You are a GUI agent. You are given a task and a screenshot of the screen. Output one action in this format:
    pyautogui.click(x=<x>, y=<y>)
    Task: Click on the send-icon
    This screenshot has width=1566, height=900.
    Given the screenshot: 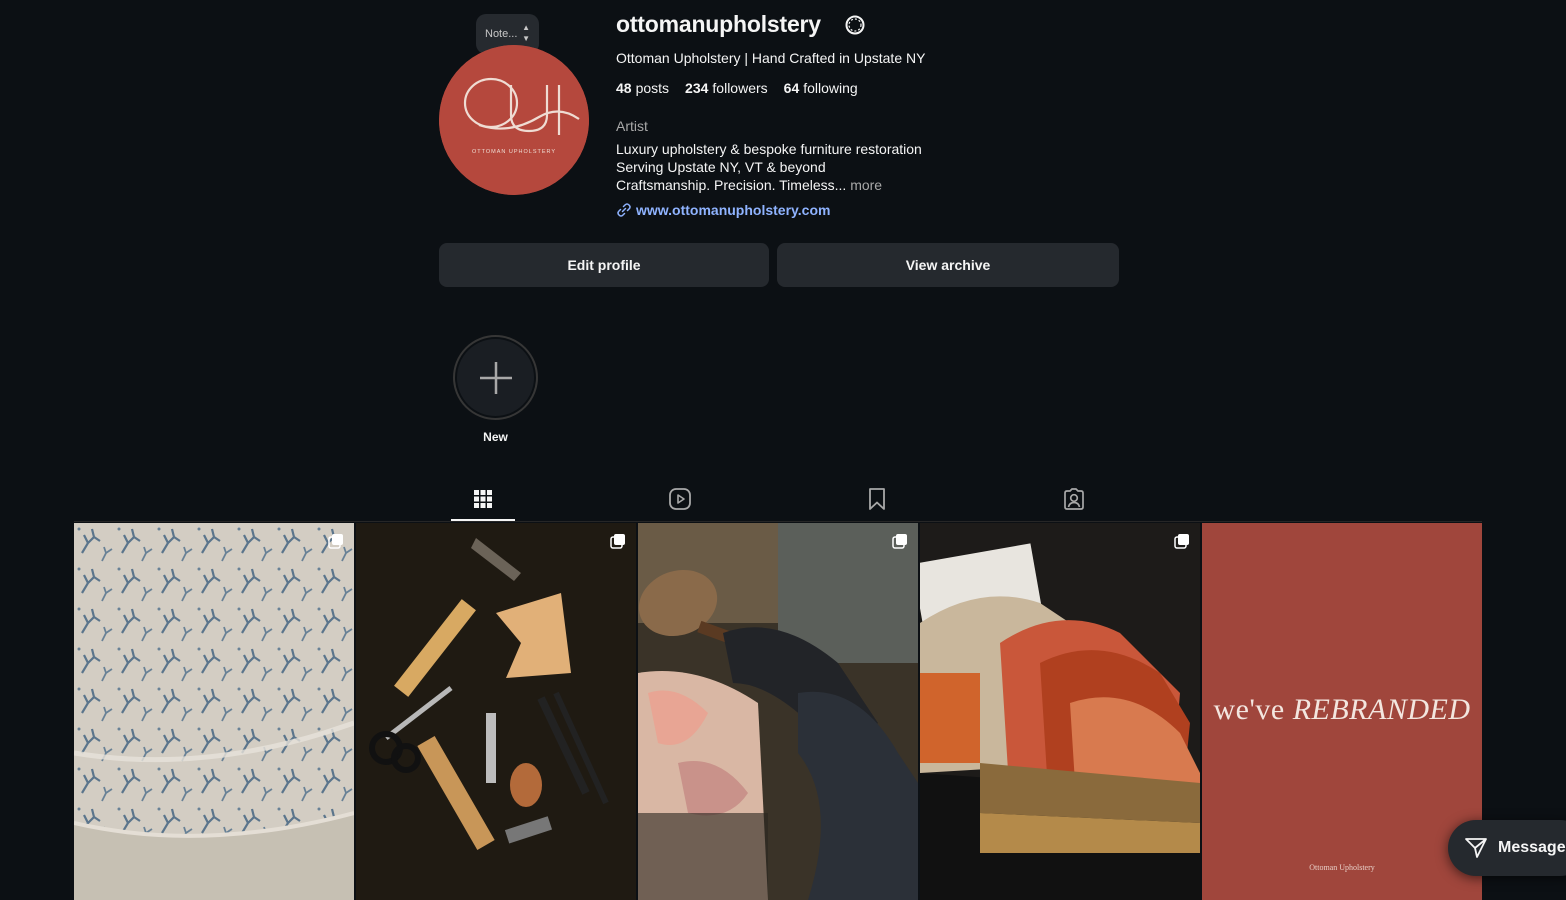 What is the action you would take?
    pyautogui.click(x=1476, y=848)
    